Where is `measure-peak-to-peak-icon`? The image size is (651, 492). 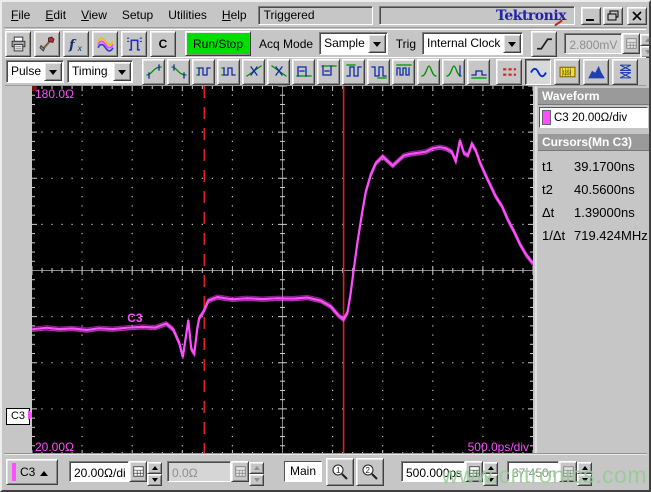
measure-peak-to-peak-icon is located at coordinates (453, 71).